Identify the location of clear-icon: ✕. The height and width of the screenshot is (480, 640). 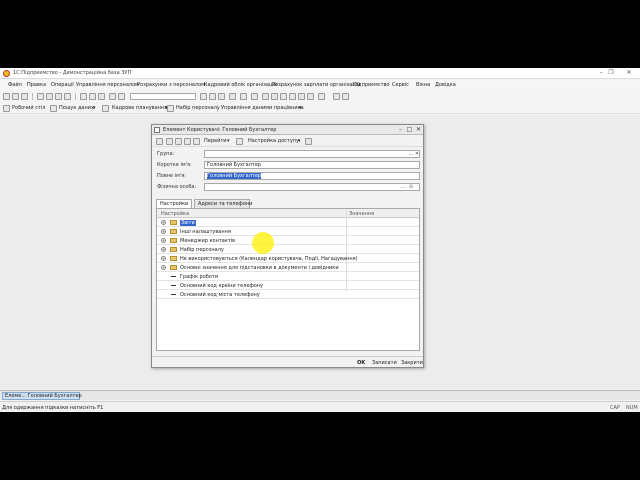
(417, 154).